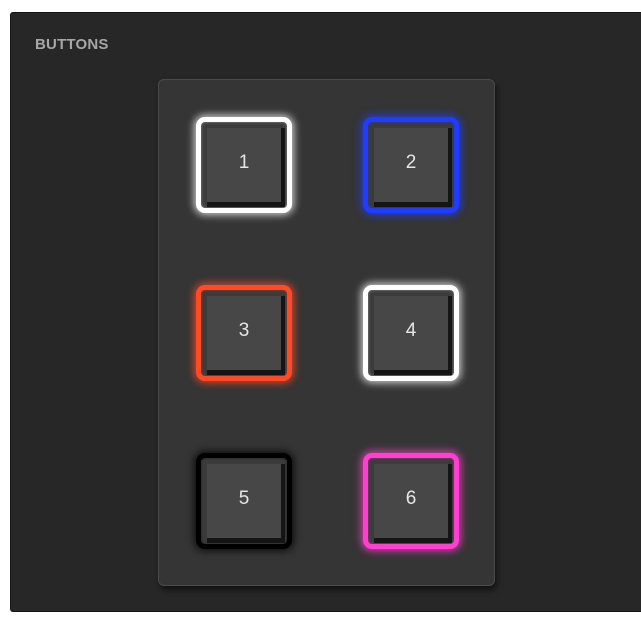  I want to click on button-1: 1, so click(244, 165).